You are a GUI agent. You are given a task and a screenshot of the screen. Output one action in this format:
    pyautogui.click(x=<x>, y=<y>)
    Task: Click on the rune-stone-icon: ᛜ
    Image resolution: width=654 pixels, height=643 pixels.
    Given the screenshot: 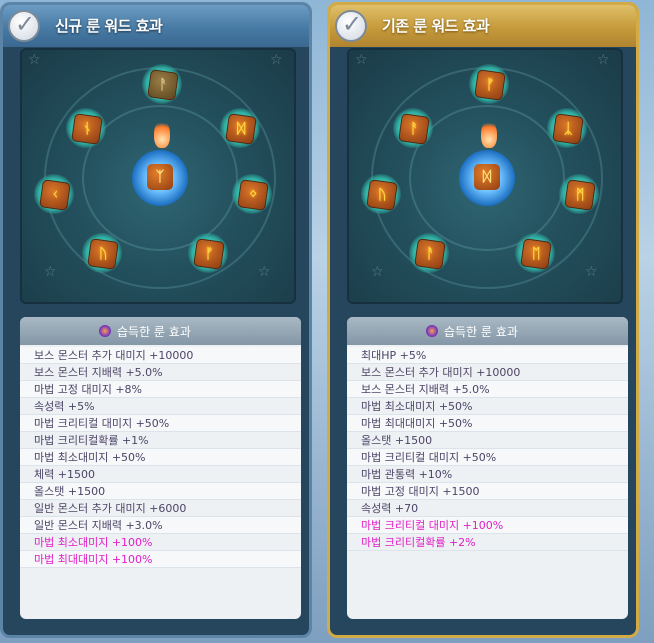 What is the action you would take?
    pyautogui.click(x=252, y=194)
    